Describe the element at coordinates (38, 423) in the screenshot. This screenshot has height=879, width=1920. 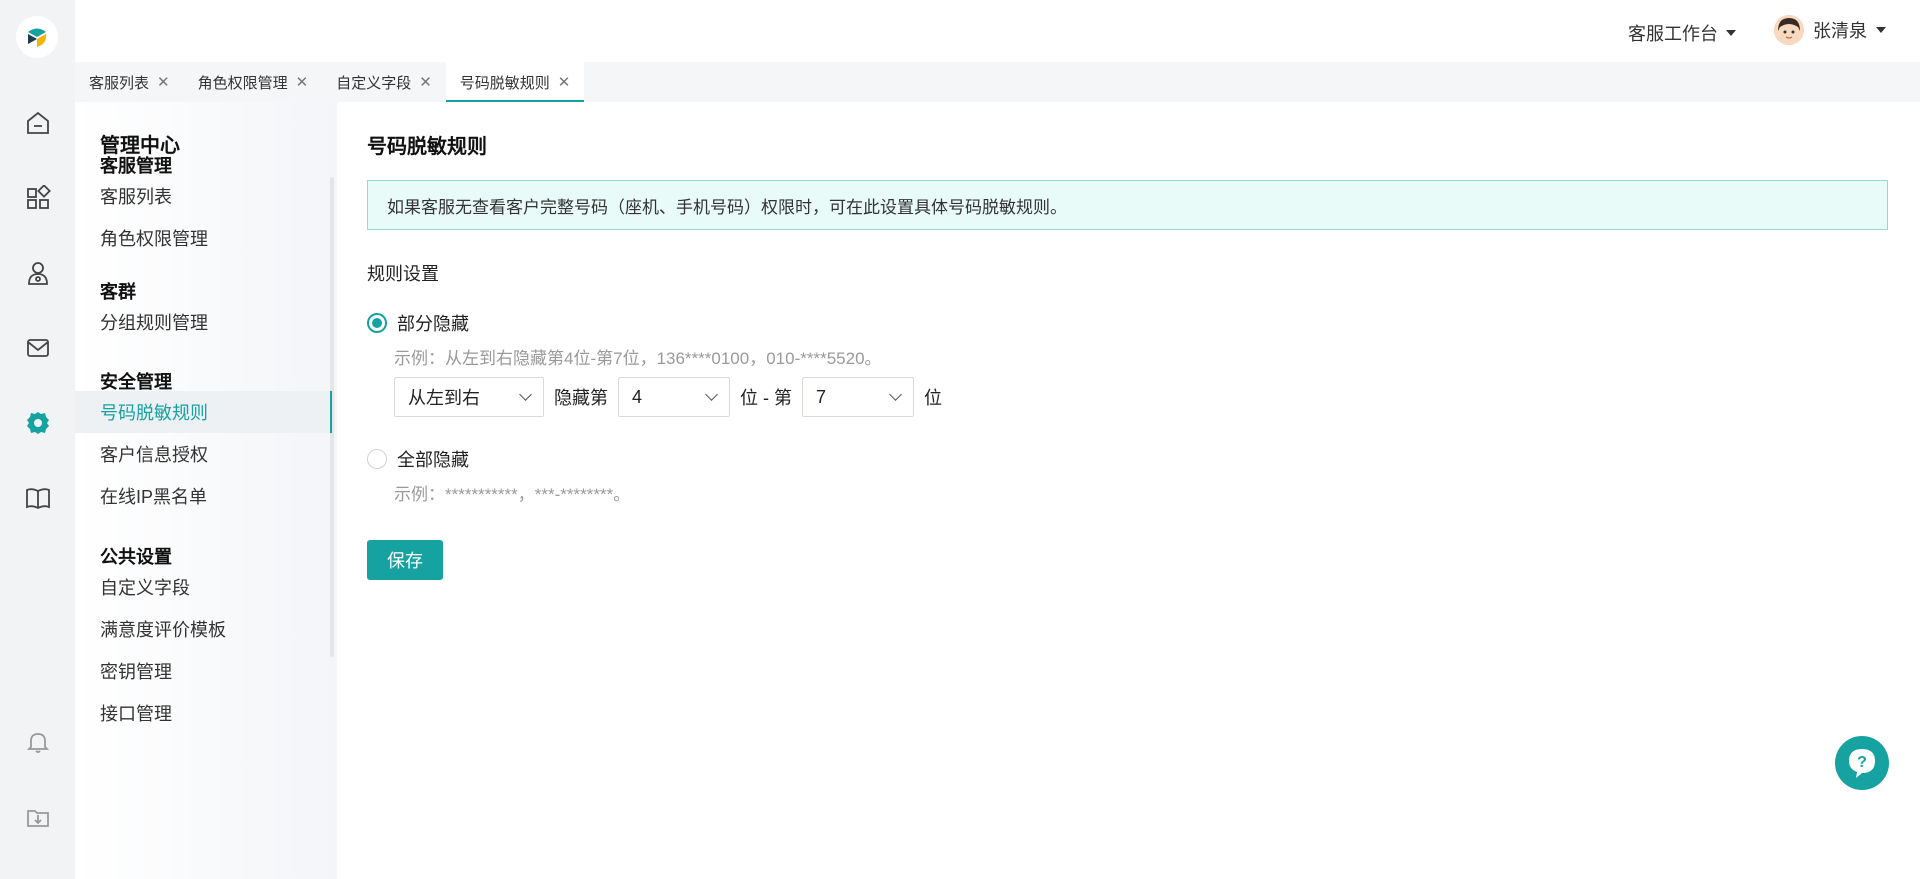
I see `settings-icon` at that location.